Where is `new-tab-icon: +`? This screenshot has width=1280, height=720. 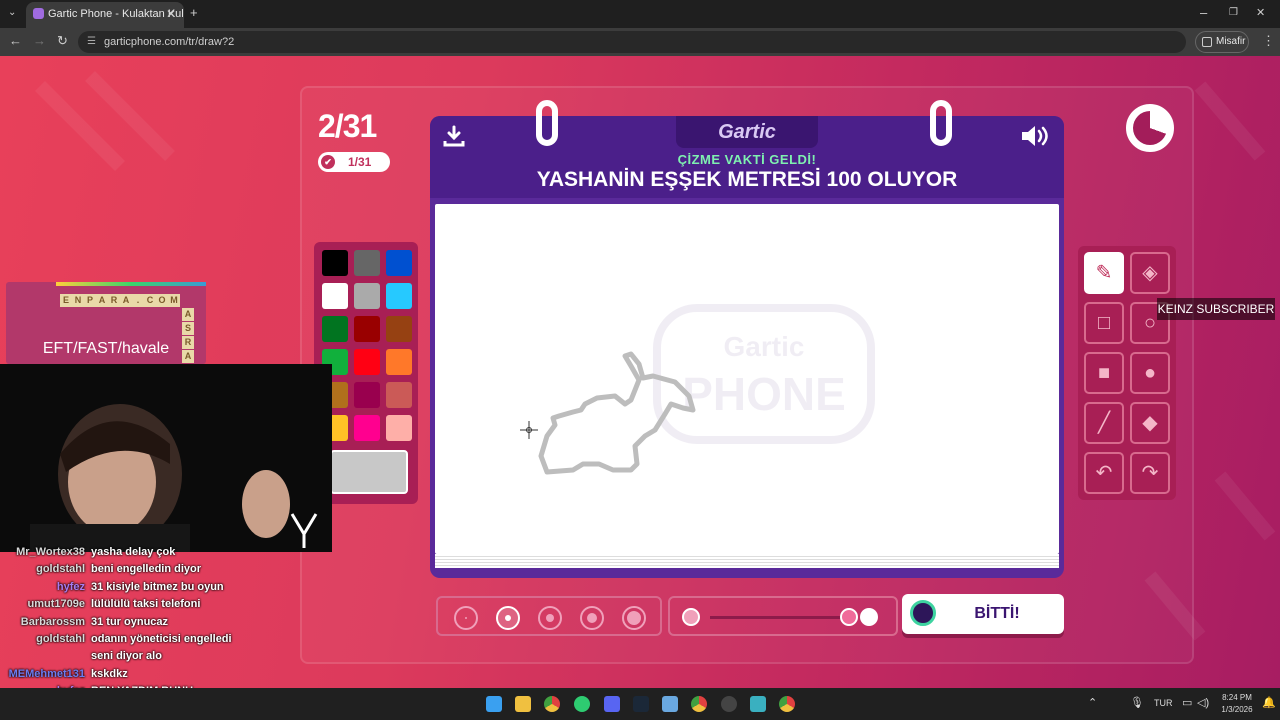
new-tab-icon: + is located at coordinates (194, 12).